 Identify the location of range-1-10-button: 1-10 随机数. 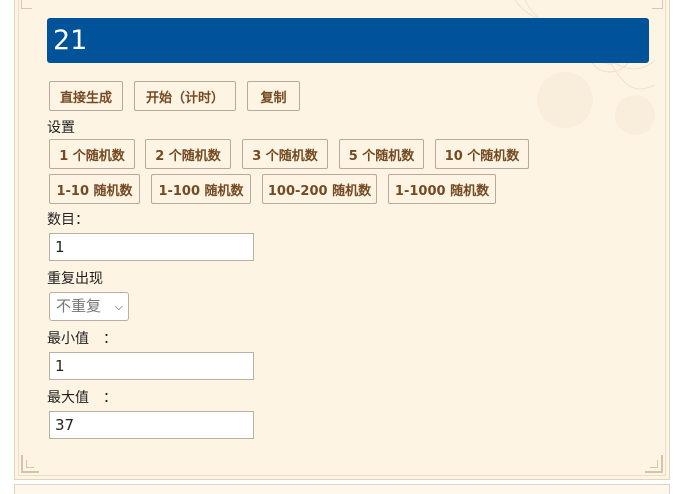
(94, 189).